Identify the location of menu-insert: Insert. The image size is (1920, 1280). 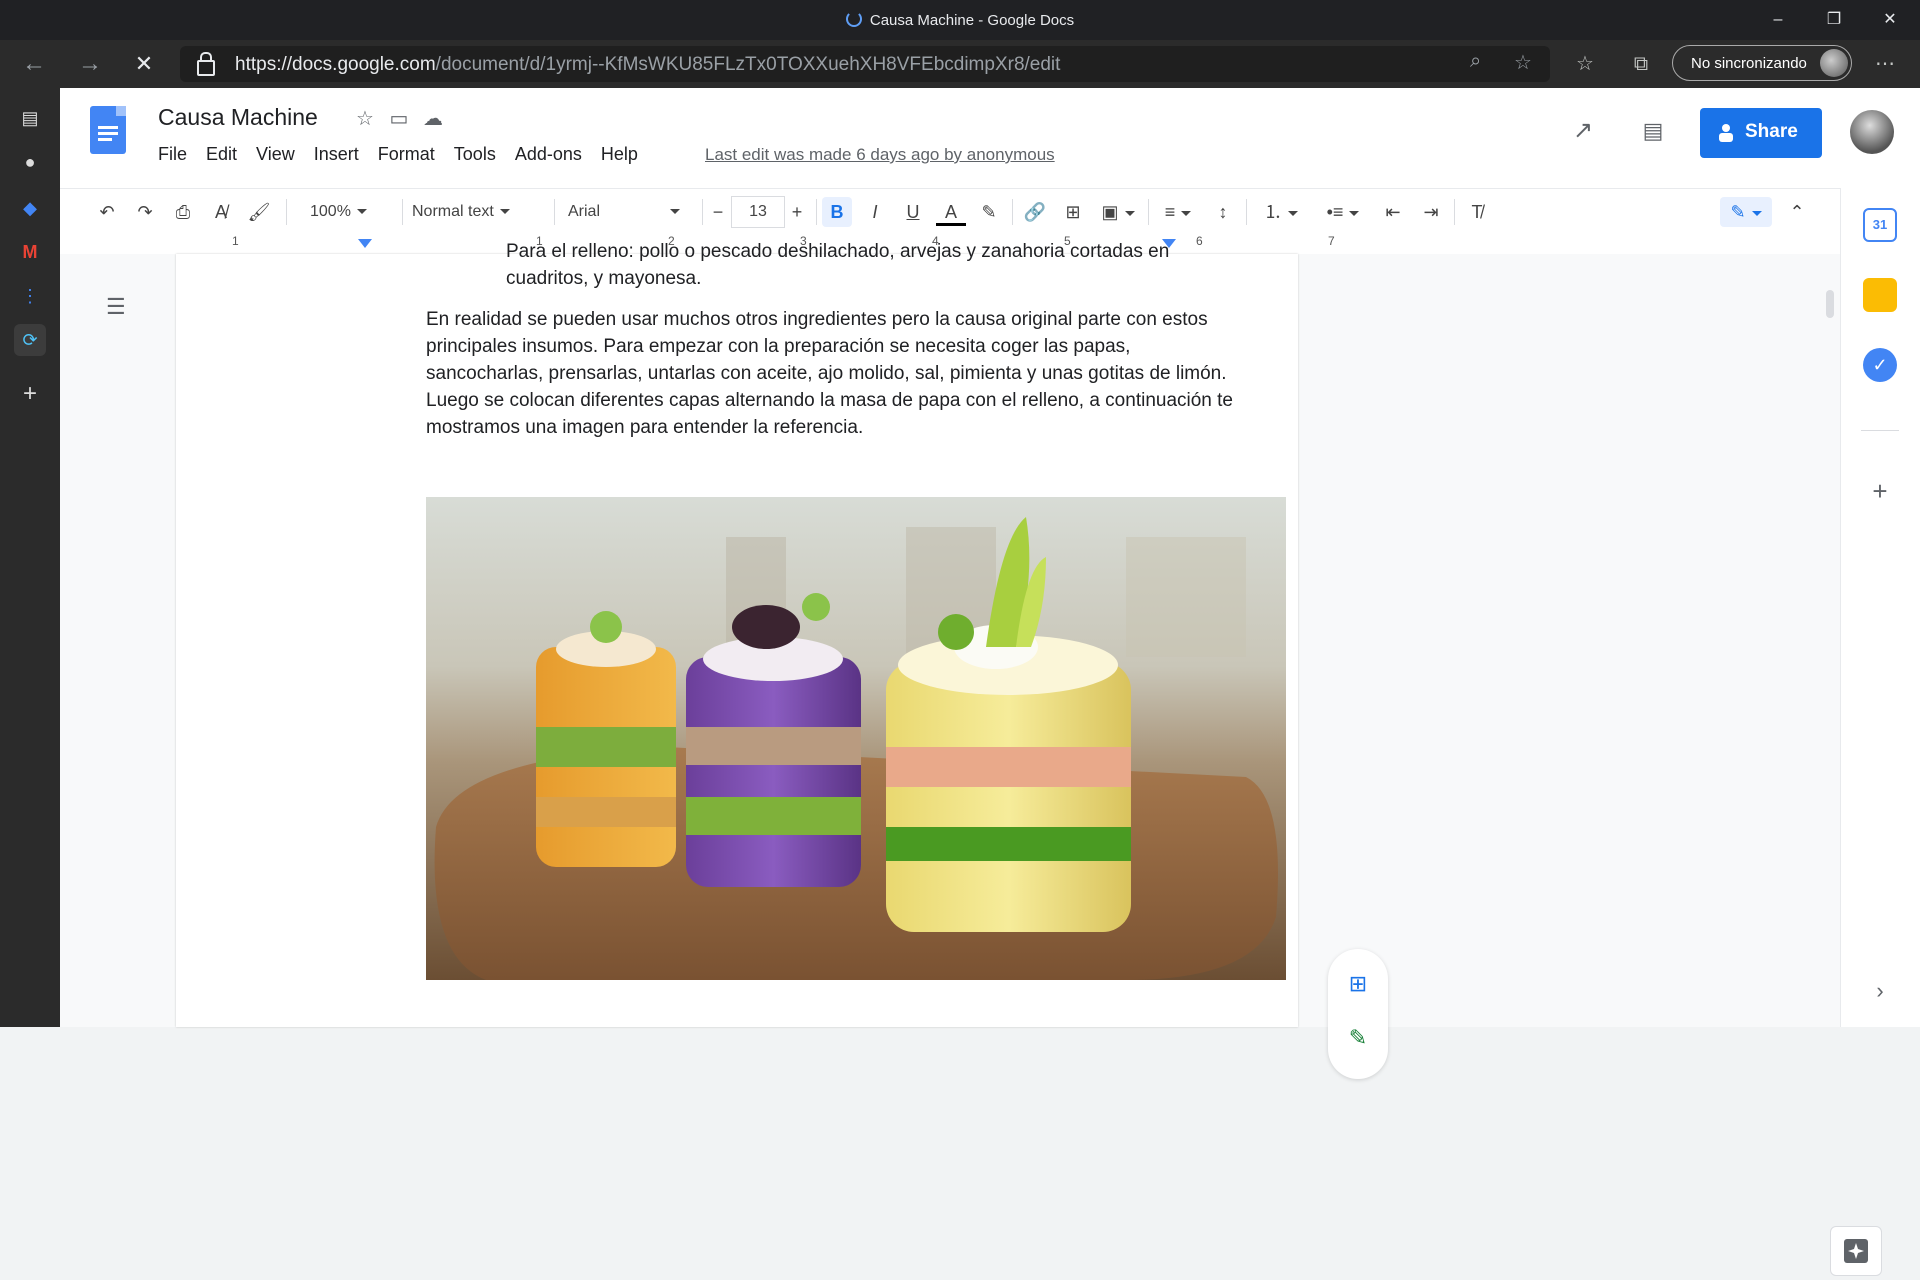
(336, 154).